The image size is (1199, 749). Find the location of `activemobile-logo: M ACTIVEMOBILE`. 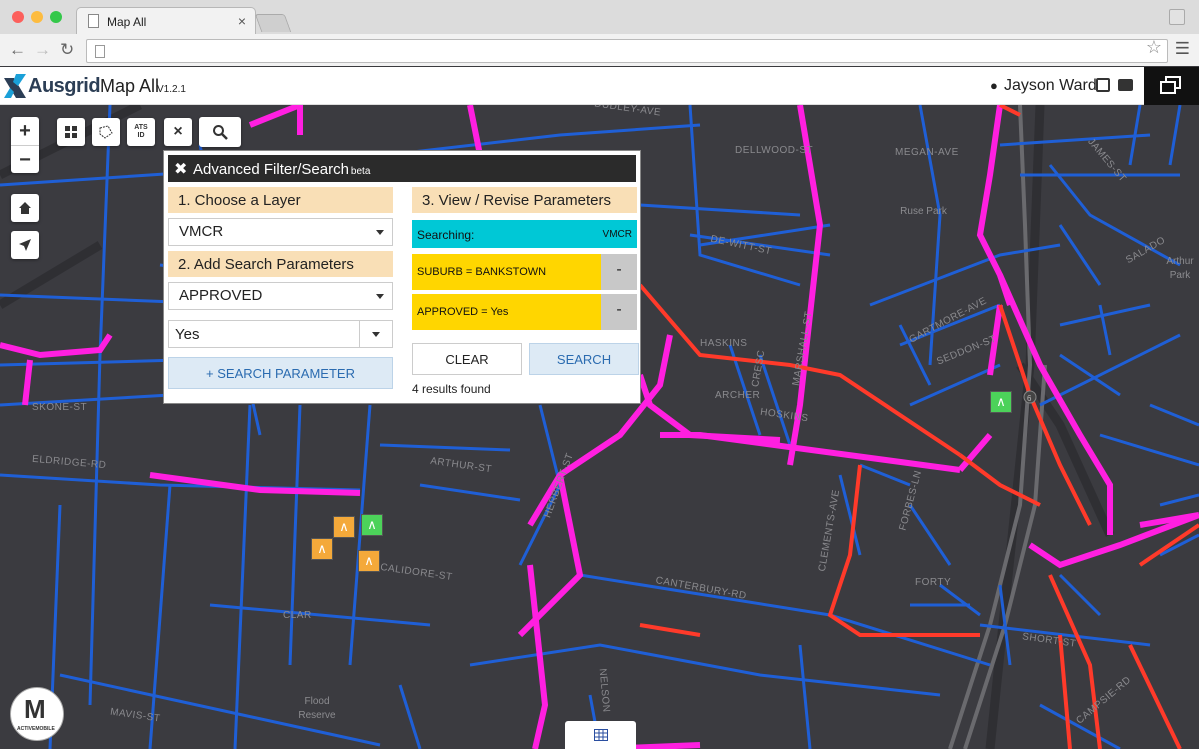

activemobile-logo: M ACTIVEMOBILE is located at coordinates (37, 714).